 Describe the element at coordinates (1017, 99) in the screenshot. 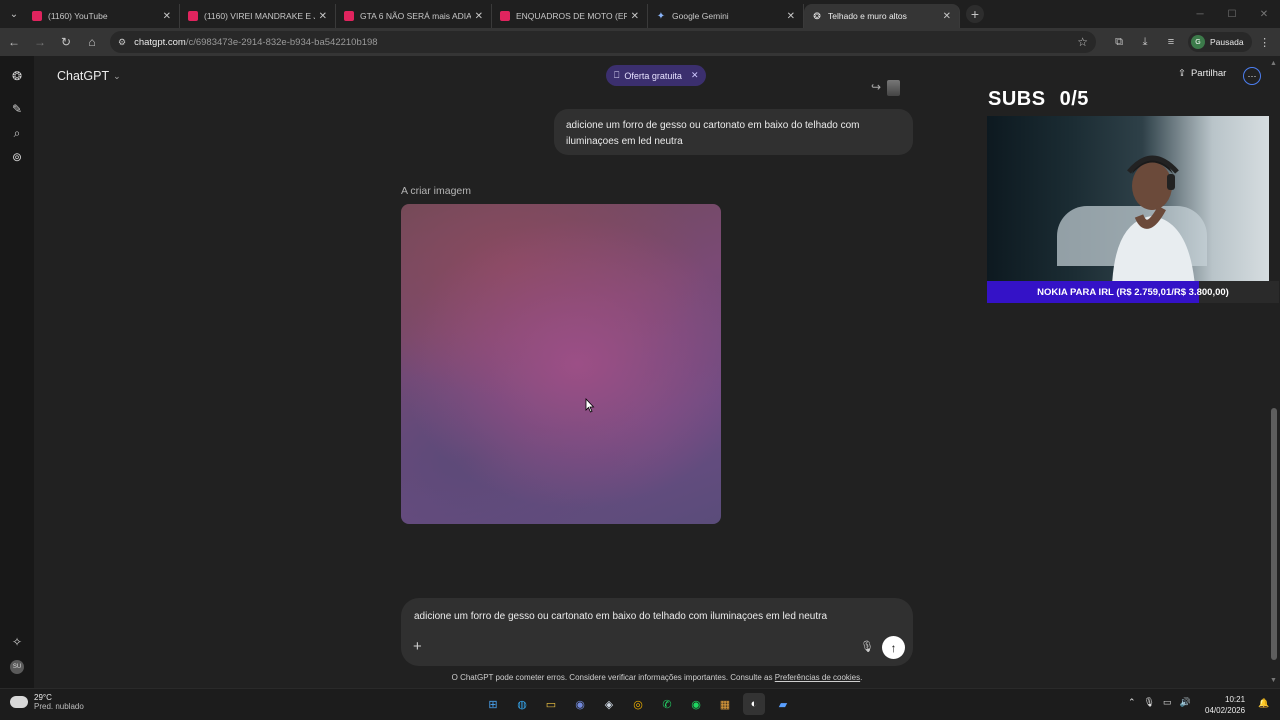

I see `subs-label: SUBS` at that location.